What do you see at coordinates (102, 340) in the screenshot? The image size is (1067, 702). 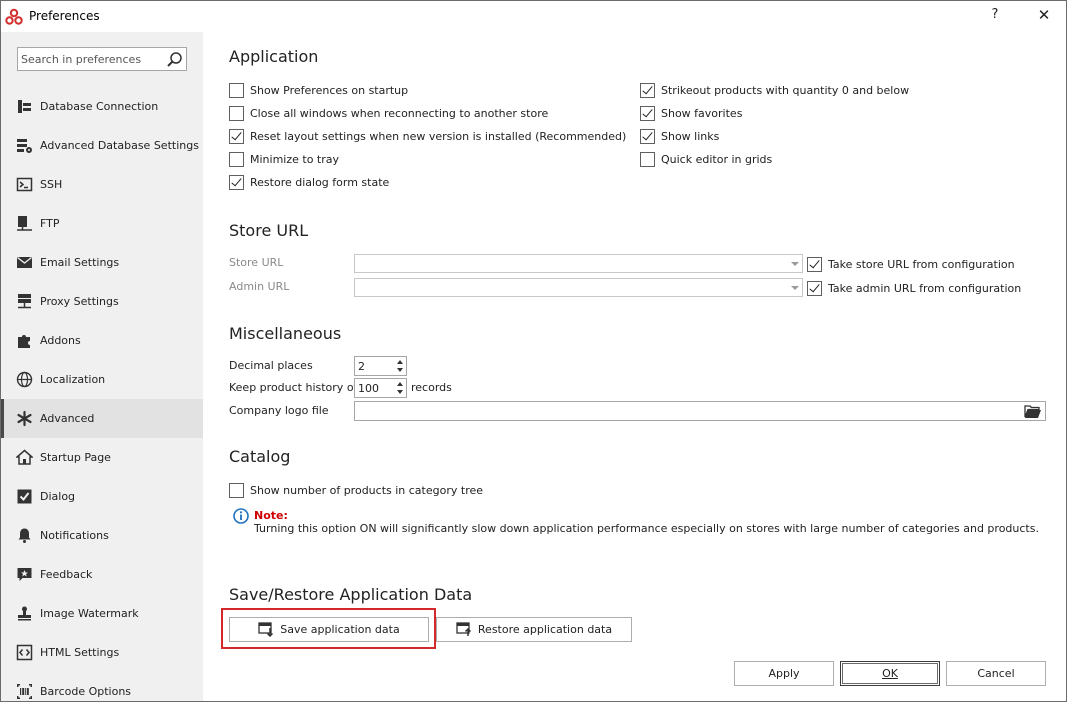 I see `sidebar-item-addons: Addons` at bounding box center [102, 340].